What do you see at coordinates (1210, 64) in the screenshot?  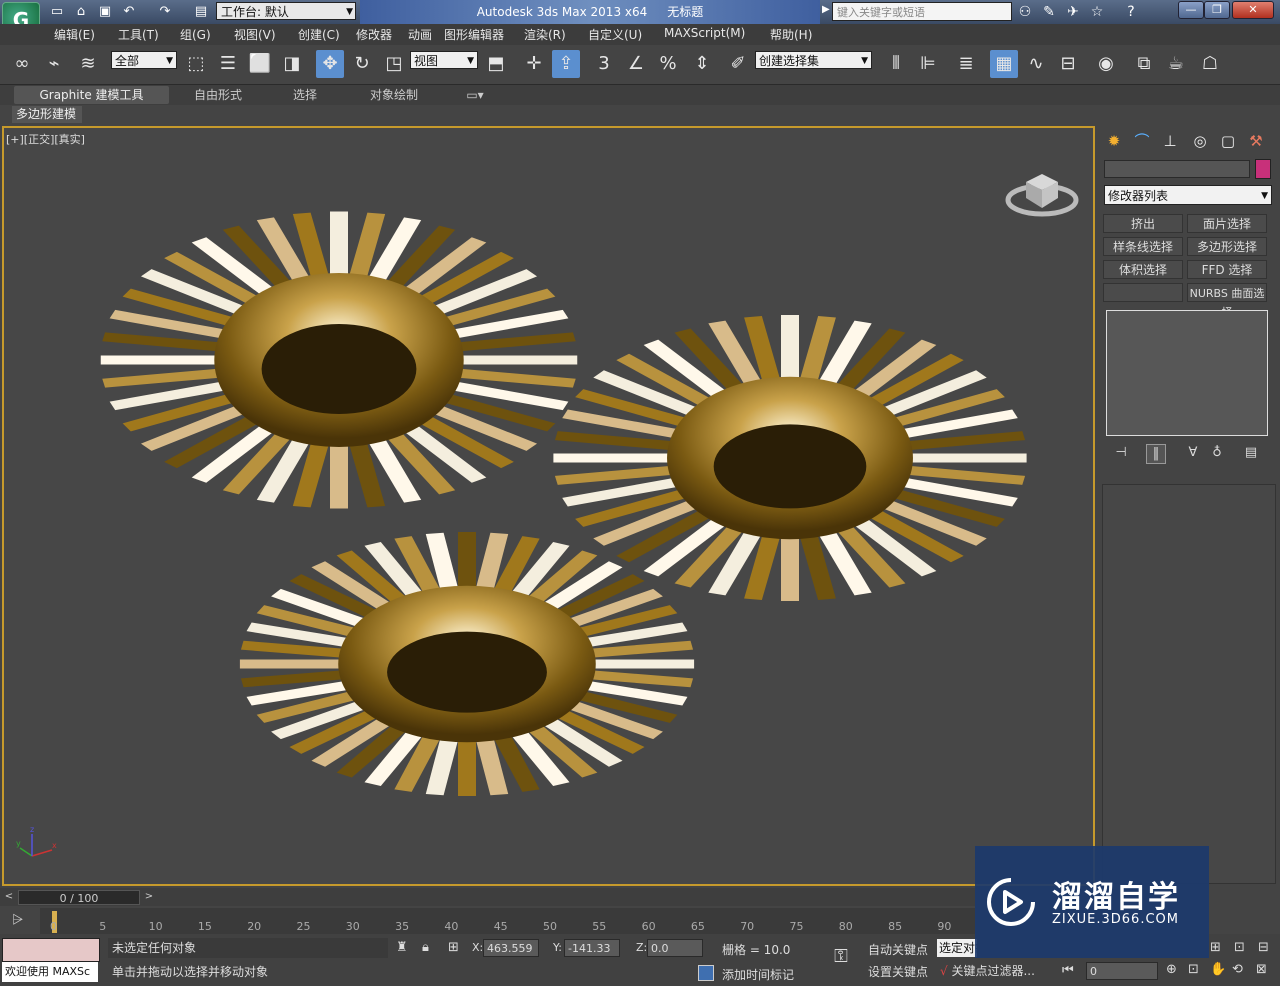 I see `render-production-icon: ☖` at bounding box center [1210, 64].